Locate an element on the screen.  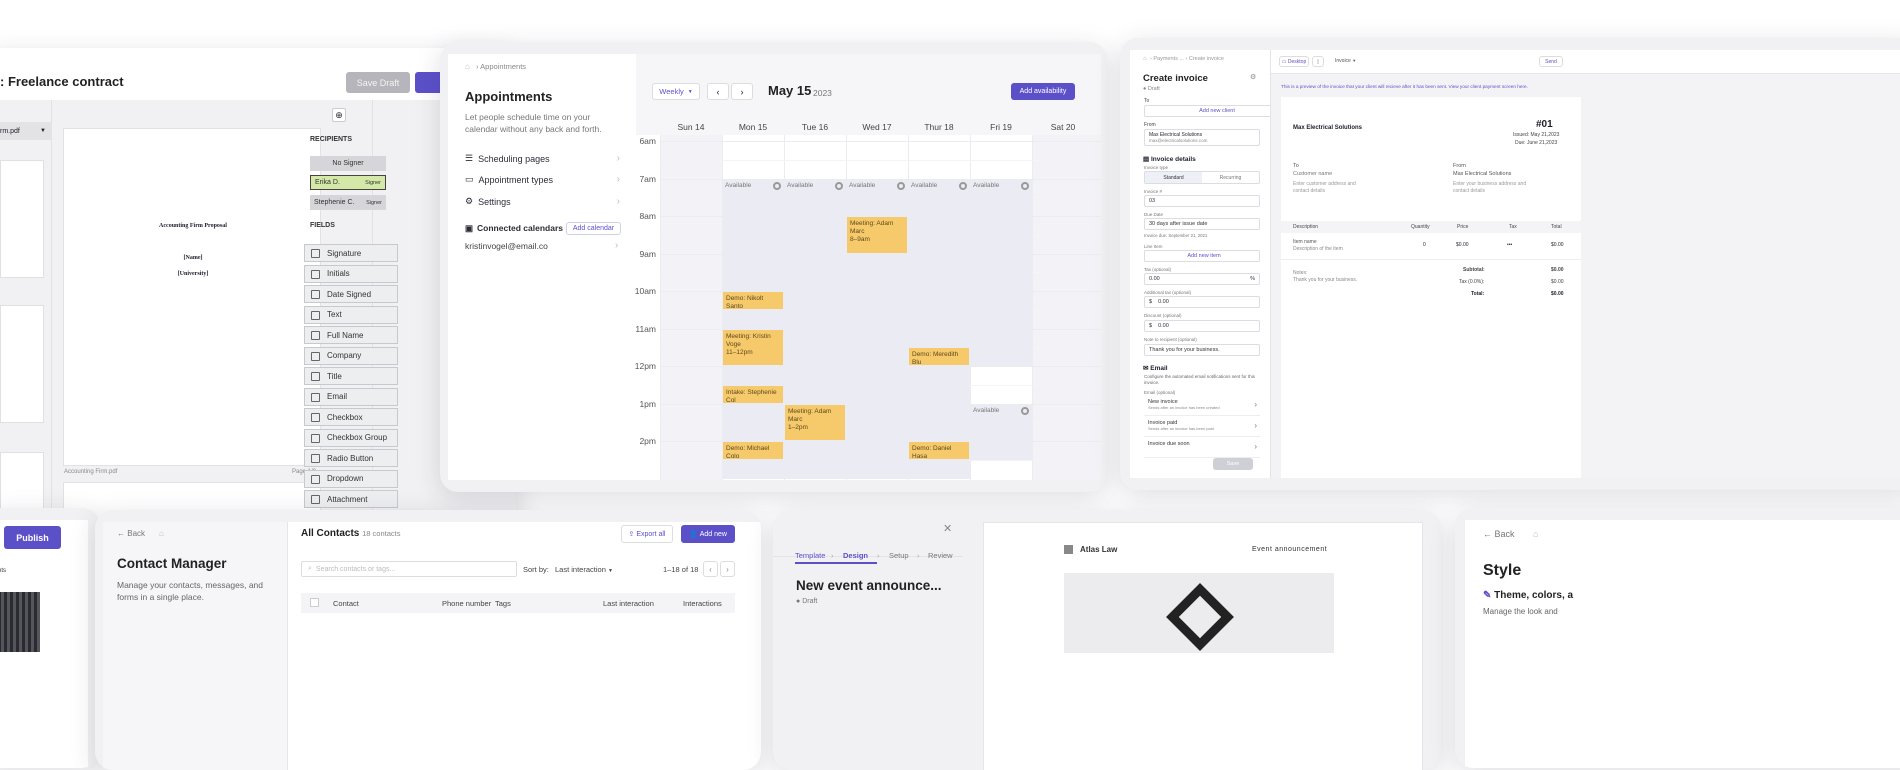
type-standard: Standard is located at coordinates (1173, 177).